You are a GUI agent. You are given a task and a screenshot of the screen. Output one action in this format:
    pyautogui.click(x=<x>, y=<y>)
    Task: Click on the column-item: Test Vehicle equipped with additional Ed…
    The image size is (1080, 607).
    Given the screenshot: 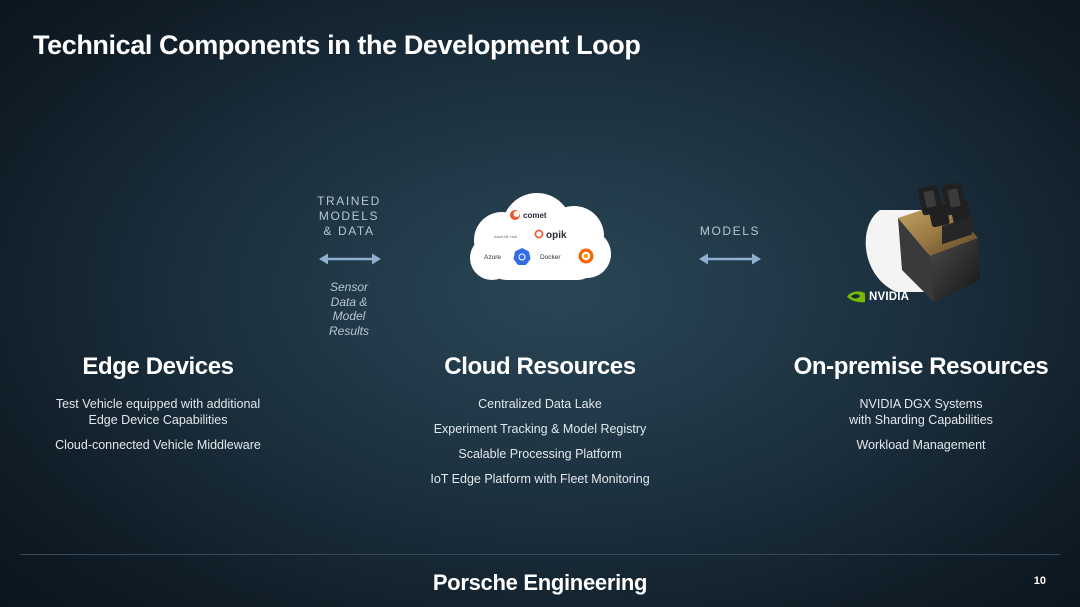 What is the action you would take?
    pyautogui.click(x=158, y=412)
    